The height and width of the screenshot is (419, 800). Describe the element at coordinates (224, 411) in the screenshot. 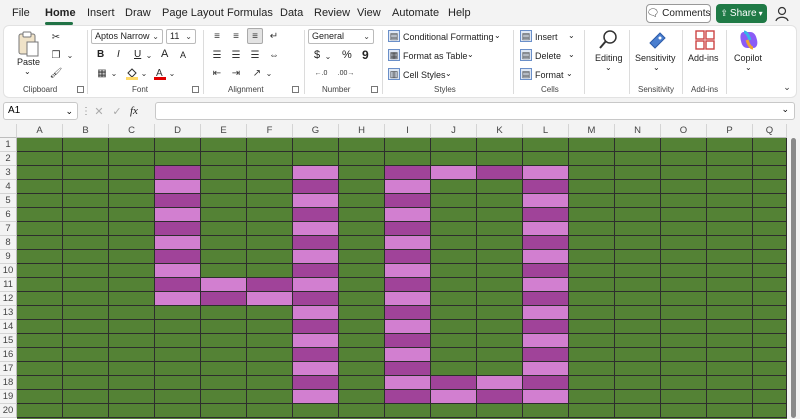

I see `cell-e20` at that location.